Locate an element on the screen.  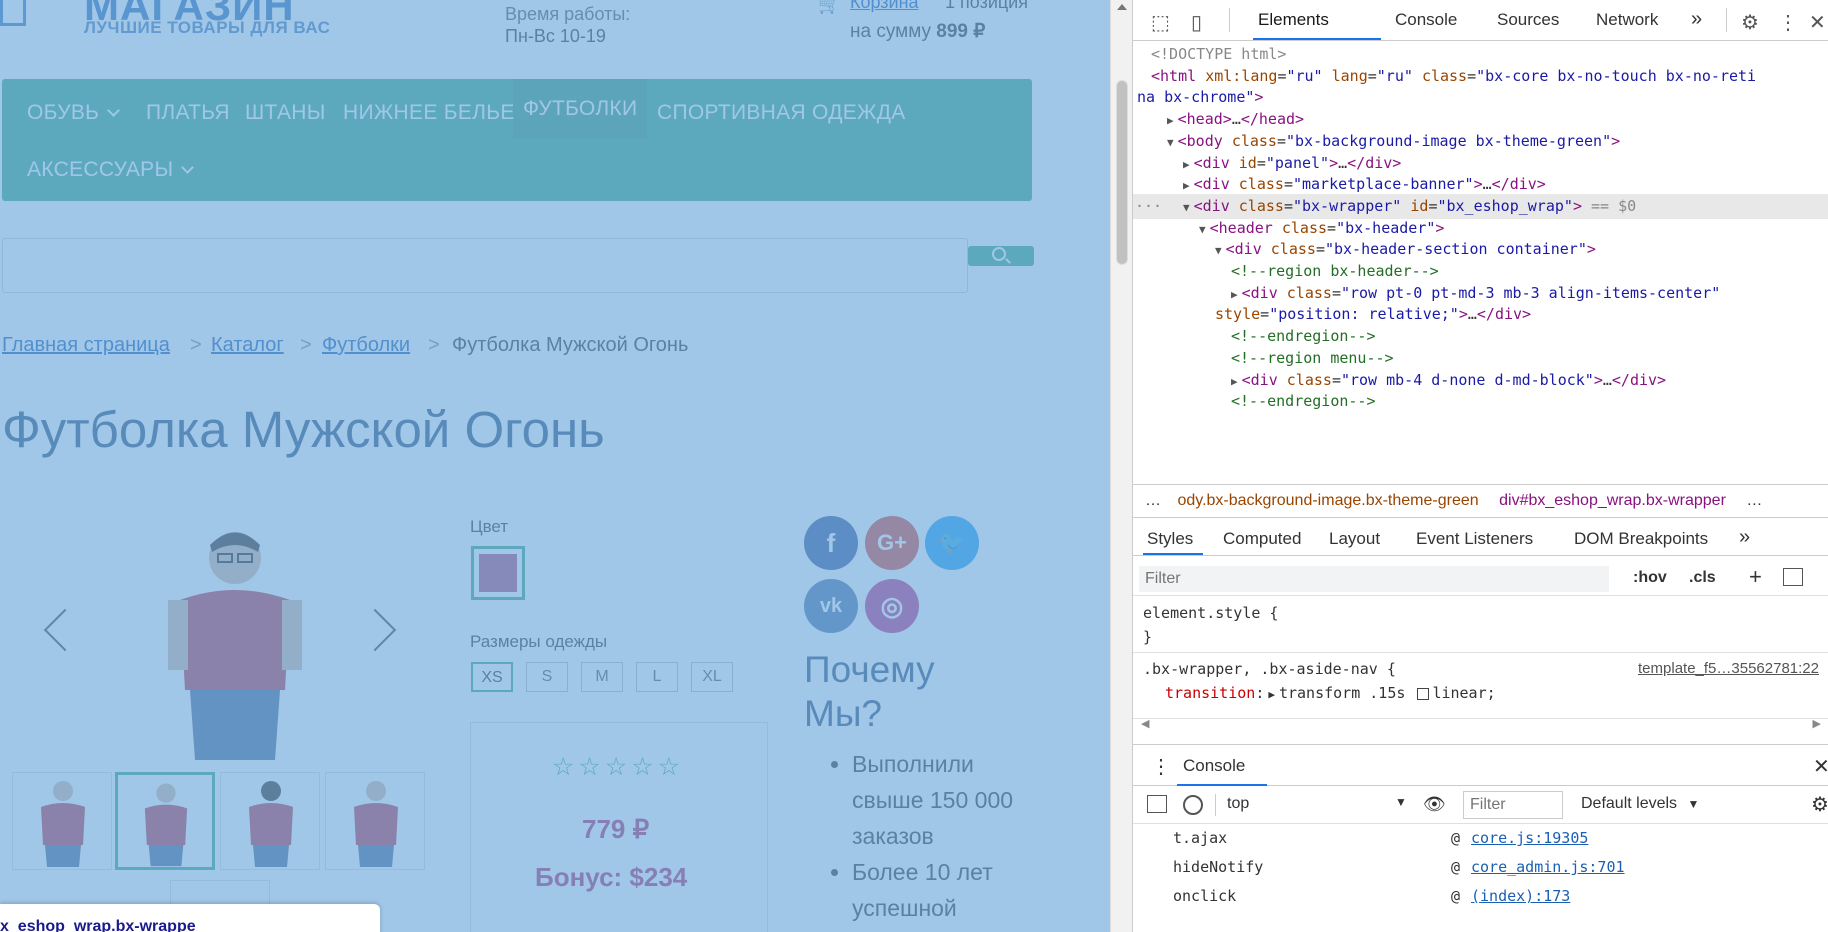
add-rule-icon: + is located at coordinates (1755, 577).